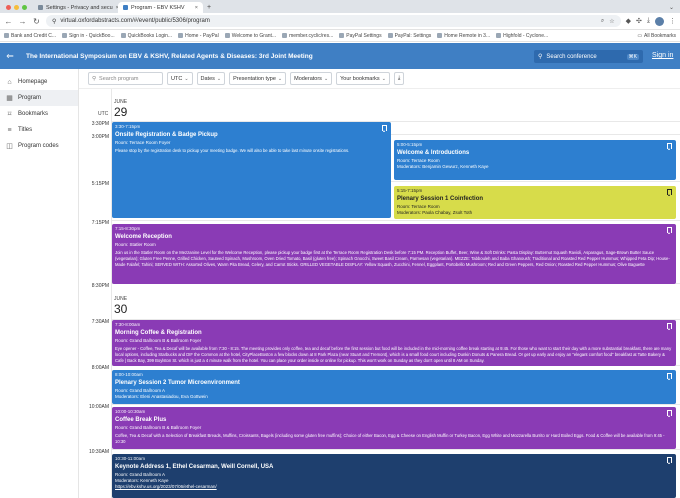 The image size is (680, 498). I want to click on browser-tab-program: Program - EBV KSHV ×, so click(160, 7).